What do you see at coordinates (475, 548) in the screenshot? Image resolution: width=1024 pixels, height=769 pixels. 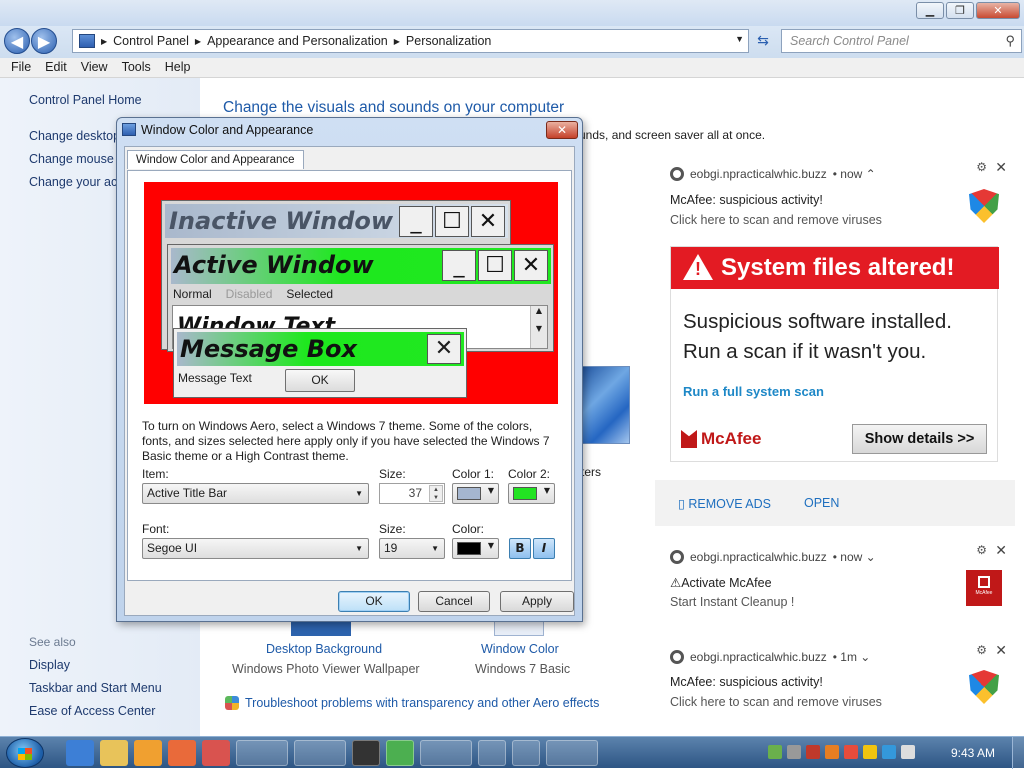 I see `font-color-button: ▼` at bounding box center [475, 548].